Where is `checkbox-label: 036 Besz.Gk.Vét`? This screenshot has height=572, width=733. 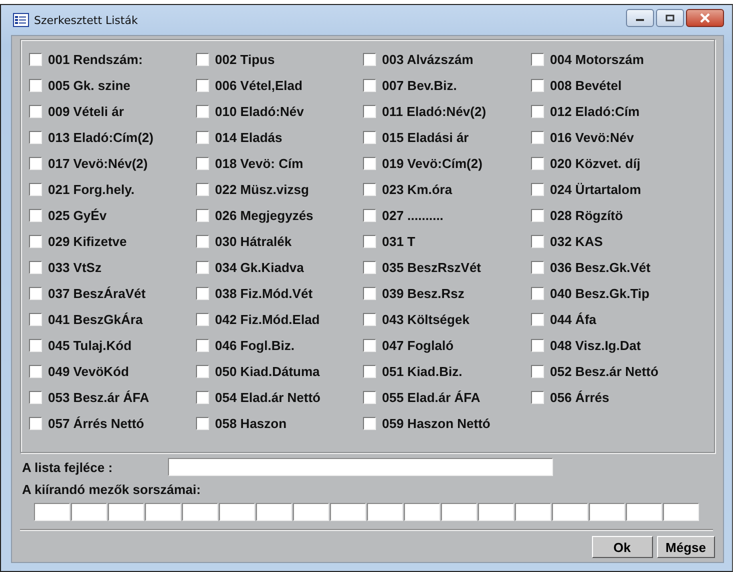
checkbox-label: 036 Besz.Gk.Vét is located at coordinates (600, 267).